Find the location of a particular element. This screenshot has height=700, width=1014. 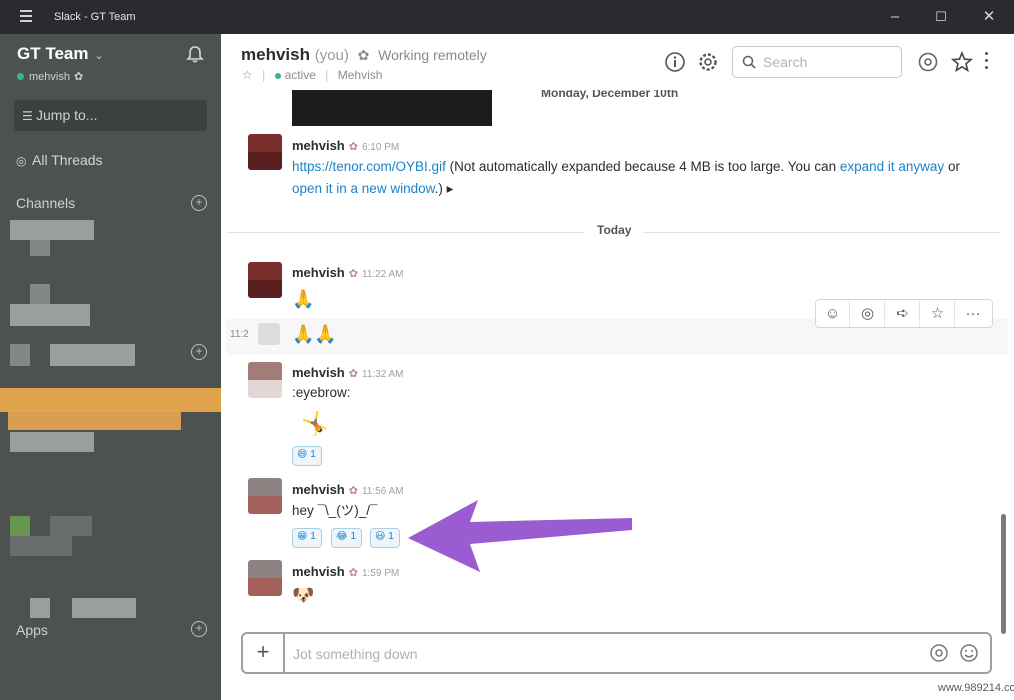

reaction-pill: 😂 1 is located at coordinates (347, 538).